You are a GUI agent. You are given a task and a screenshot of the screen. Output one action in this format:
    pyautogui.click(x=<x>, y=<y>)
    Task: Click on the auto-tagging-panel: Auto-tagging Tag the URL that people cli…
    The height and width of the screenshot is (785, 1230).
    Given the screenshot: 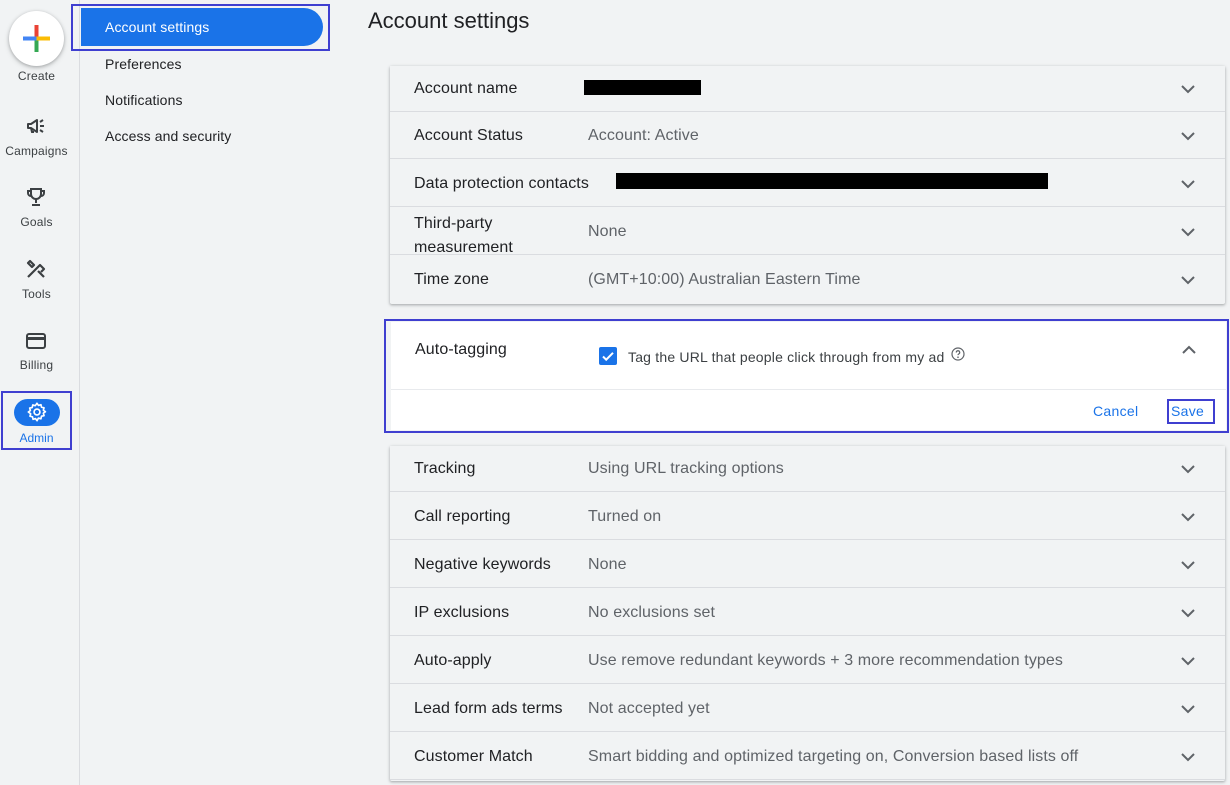 What is the action you would take?
    pyautogui.click(x=808, y=376)
    